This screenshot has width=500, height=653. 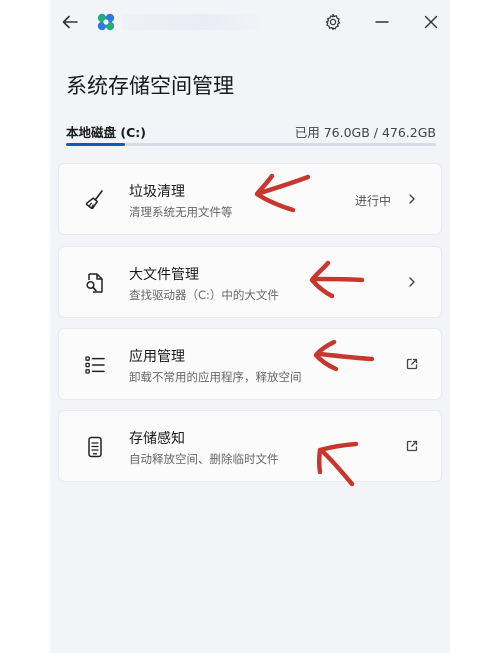 I want to click on broom-icon, so click(x=95, y=200).